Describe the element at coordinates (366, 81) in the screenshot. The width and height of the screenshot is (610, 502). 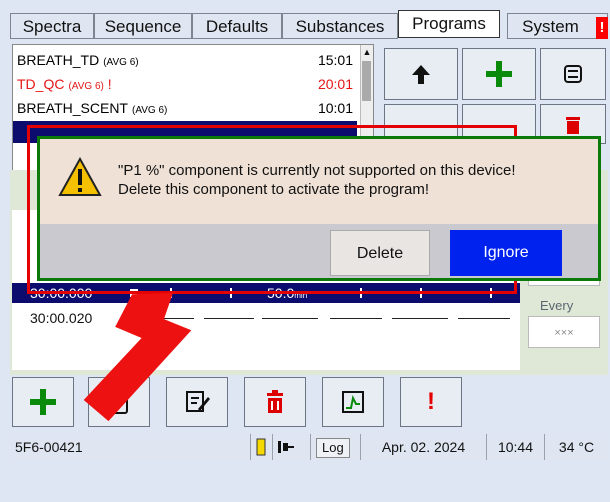
I see `scroll-thumb` at that location.